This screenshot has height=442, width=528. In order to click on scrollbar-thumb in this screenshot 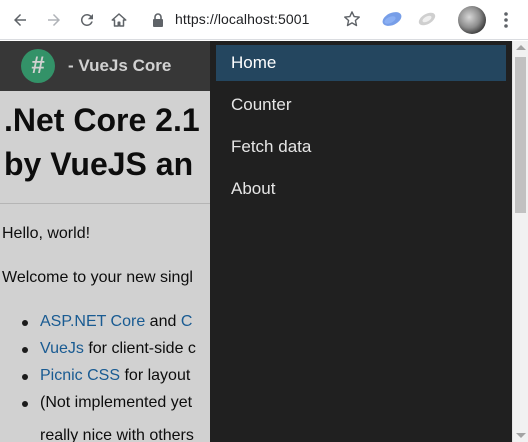, I will do `click(520, 135)`.